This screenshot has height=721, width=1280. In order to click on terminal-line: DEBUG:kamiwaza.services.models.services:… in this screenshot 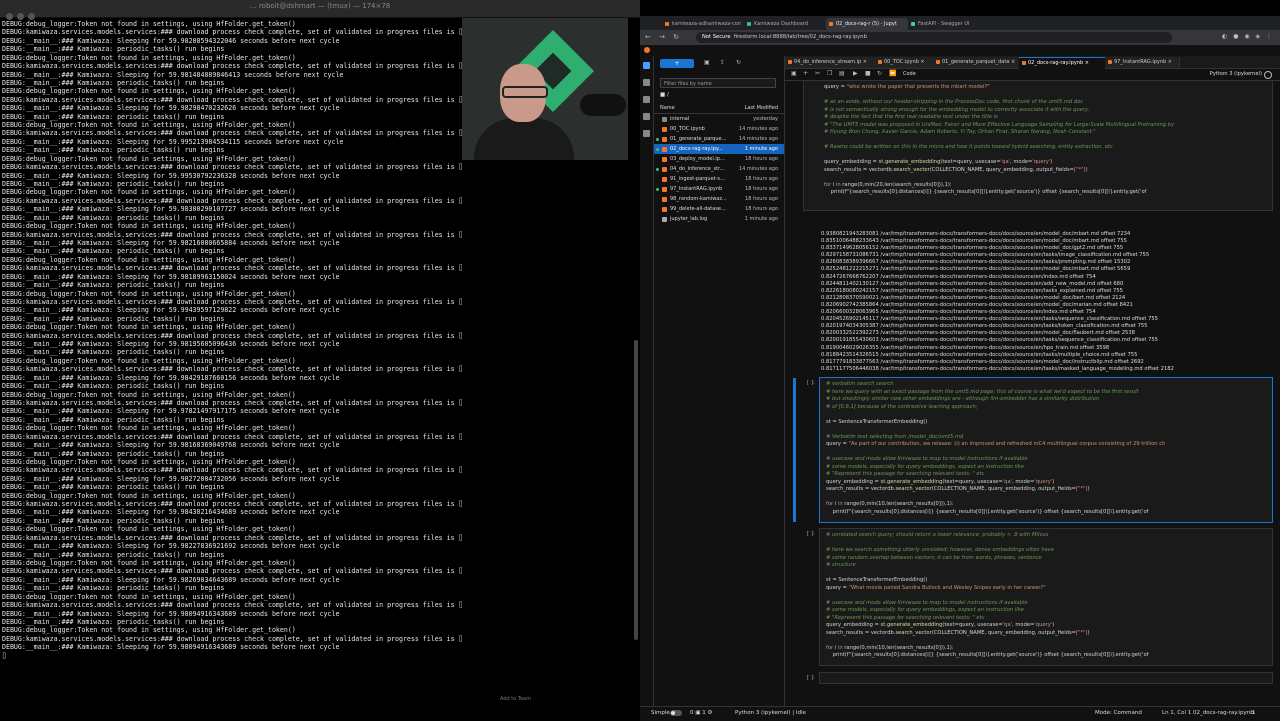, I will do `click(232, 402)`.